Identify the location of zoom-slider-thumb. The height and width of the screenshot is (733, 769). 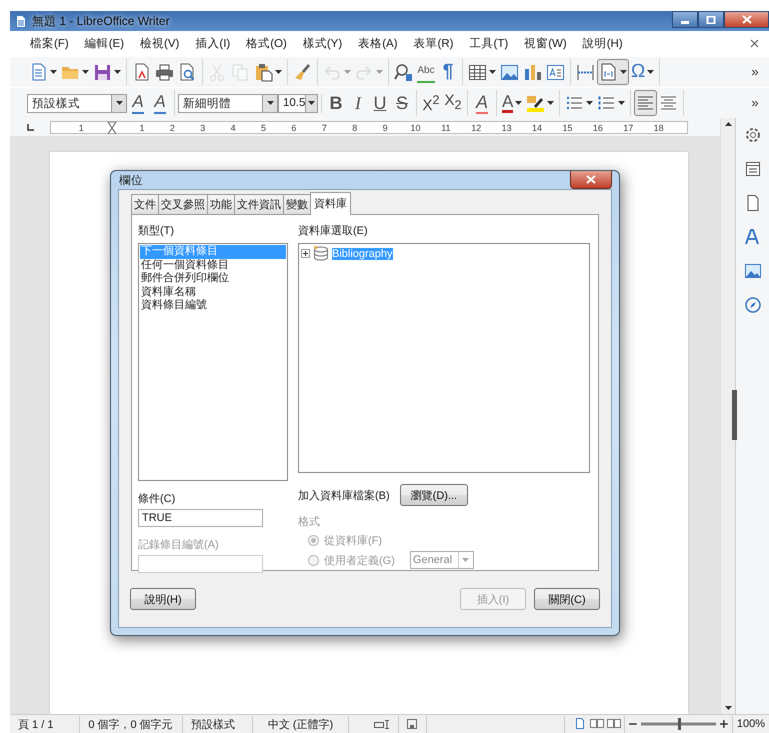
(680, 724).